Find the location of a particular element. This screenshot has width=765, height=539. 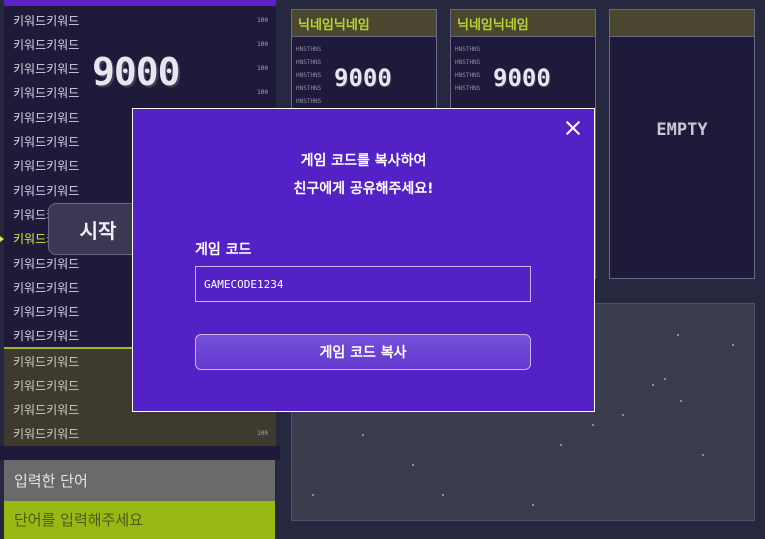

active-arrow-icon is located at coordinates (2, 238).